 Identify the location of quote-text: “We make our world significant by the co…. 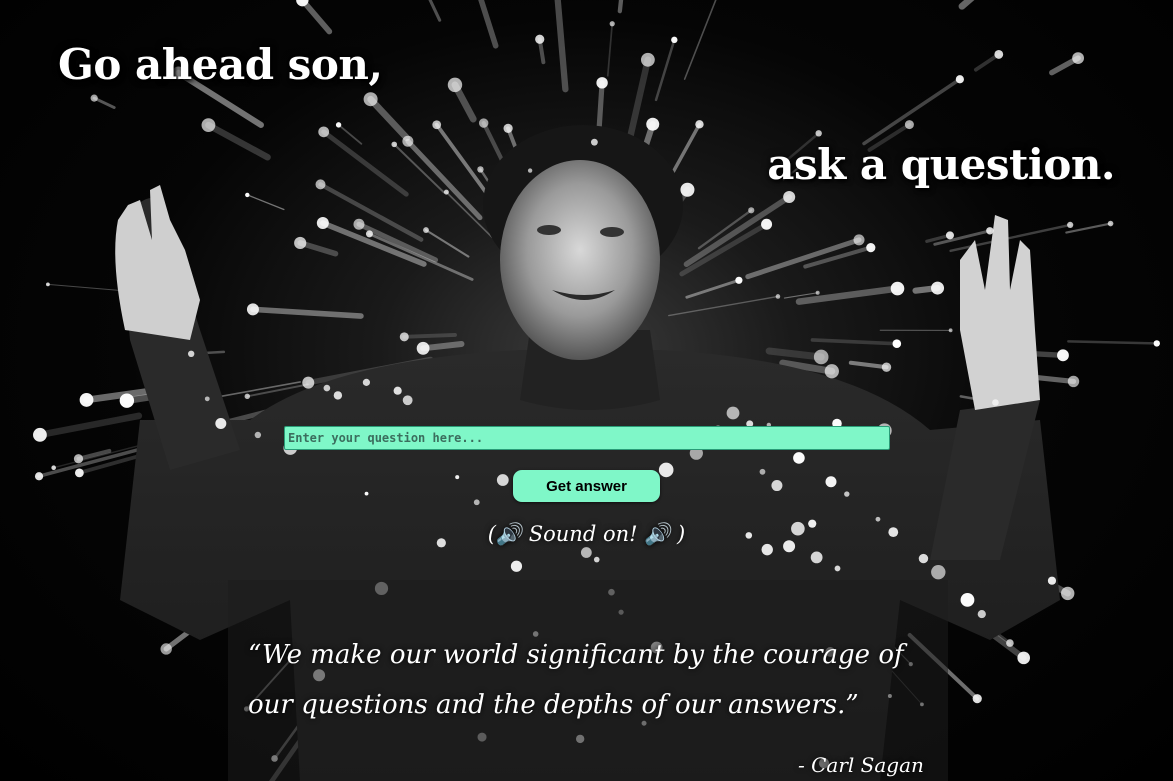
(576, 680).